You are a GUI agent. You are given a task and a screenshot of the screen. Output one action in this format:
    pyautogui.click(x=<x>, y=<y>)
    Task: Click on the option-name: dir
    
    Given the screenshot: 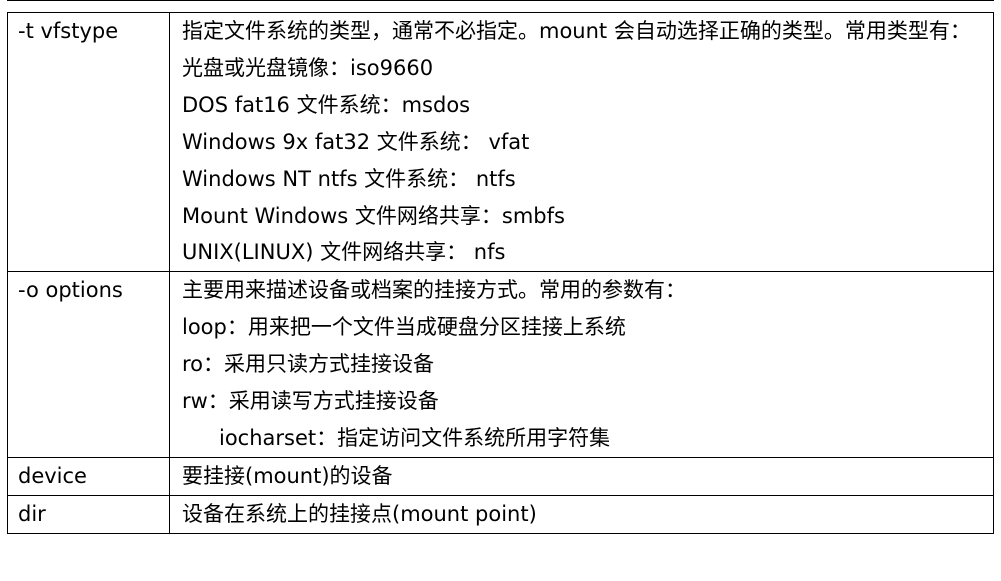 What is the action you would take?
    pyautogui.click(x=32, y=513)
    